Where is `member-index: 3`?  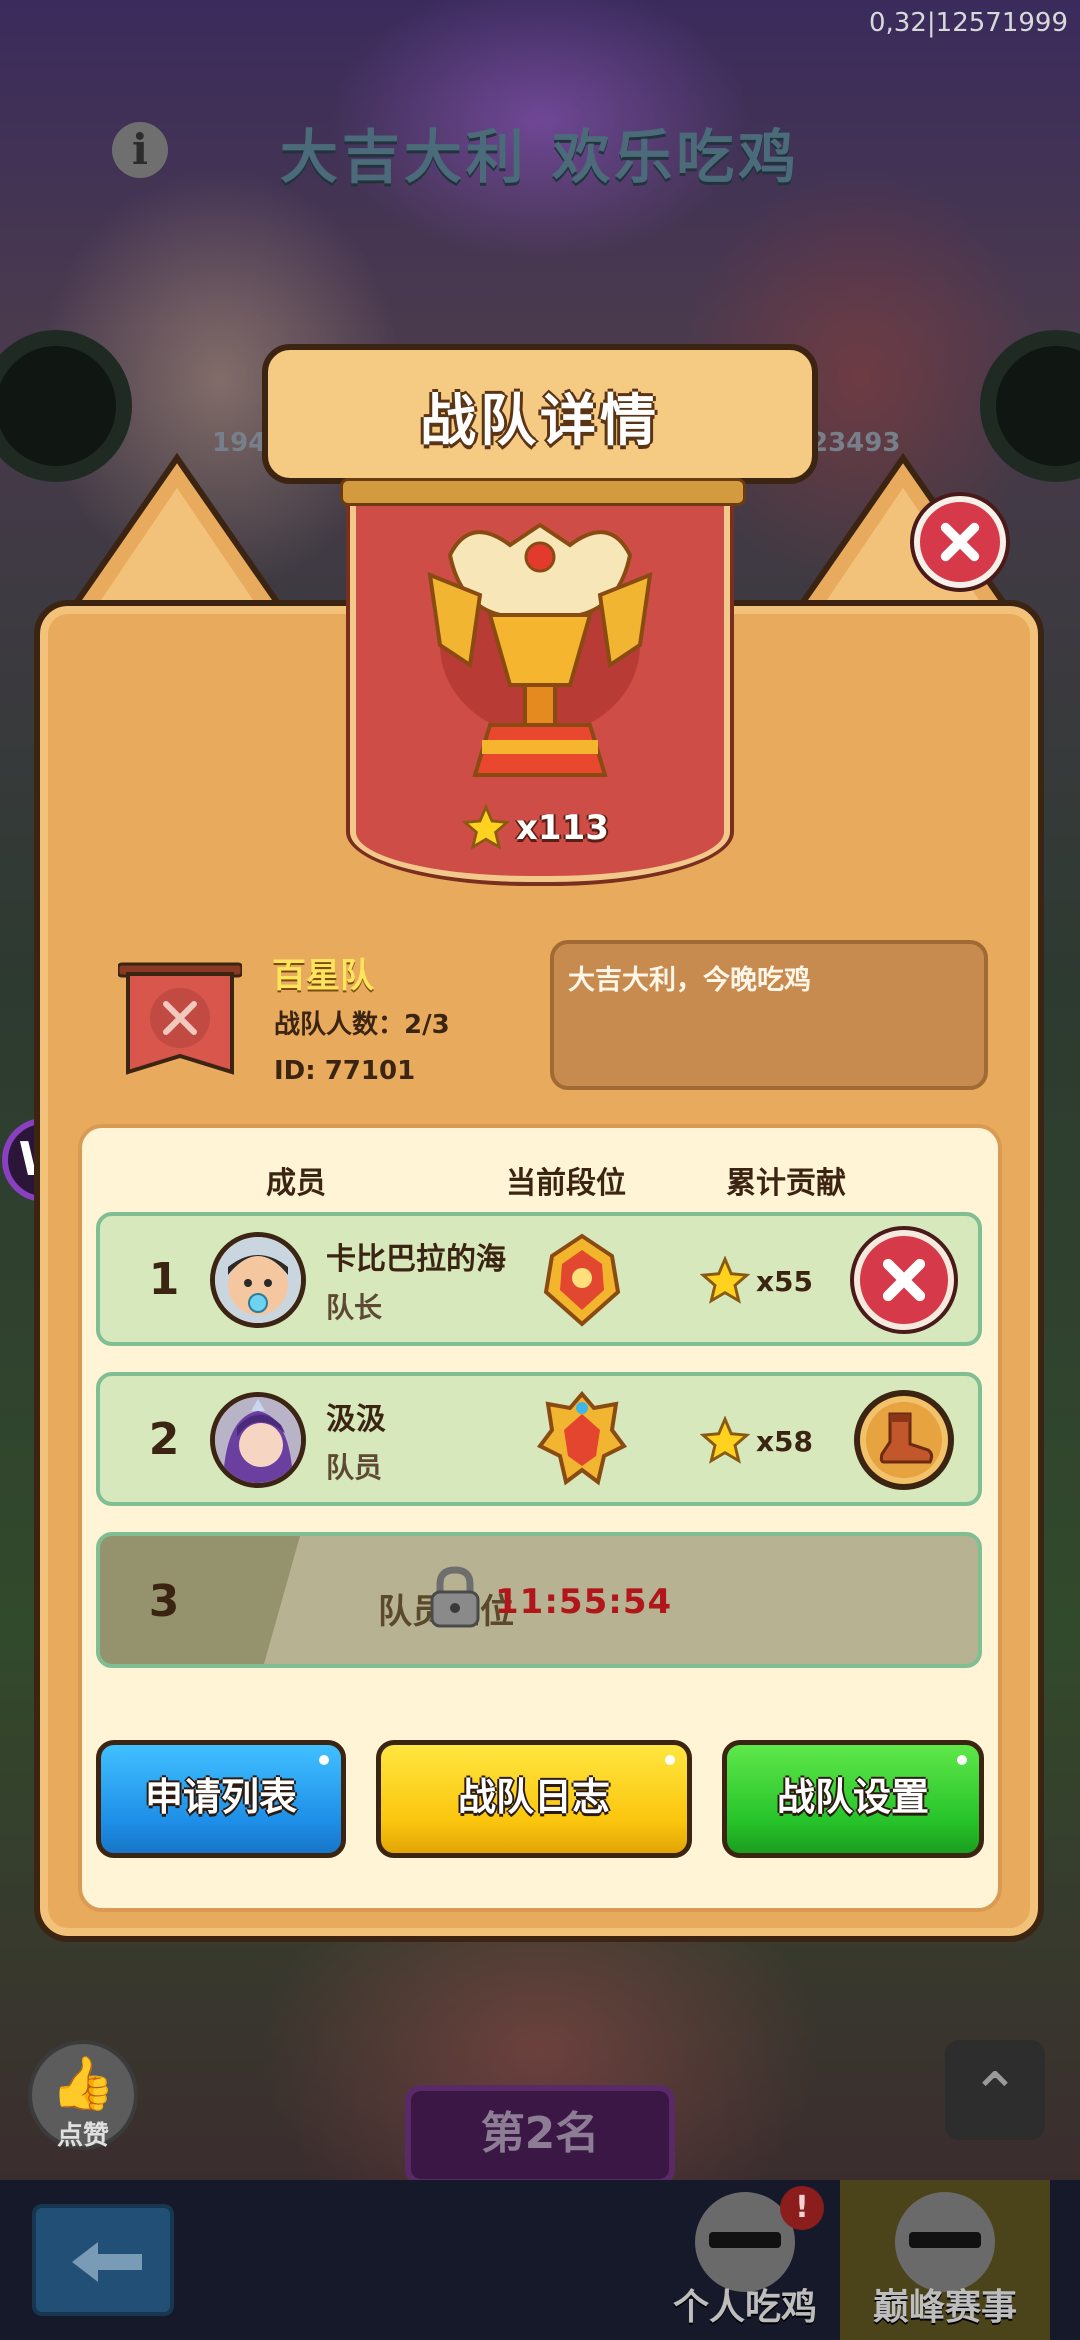 member-index: 3 is located at coordinates (164, 1601).